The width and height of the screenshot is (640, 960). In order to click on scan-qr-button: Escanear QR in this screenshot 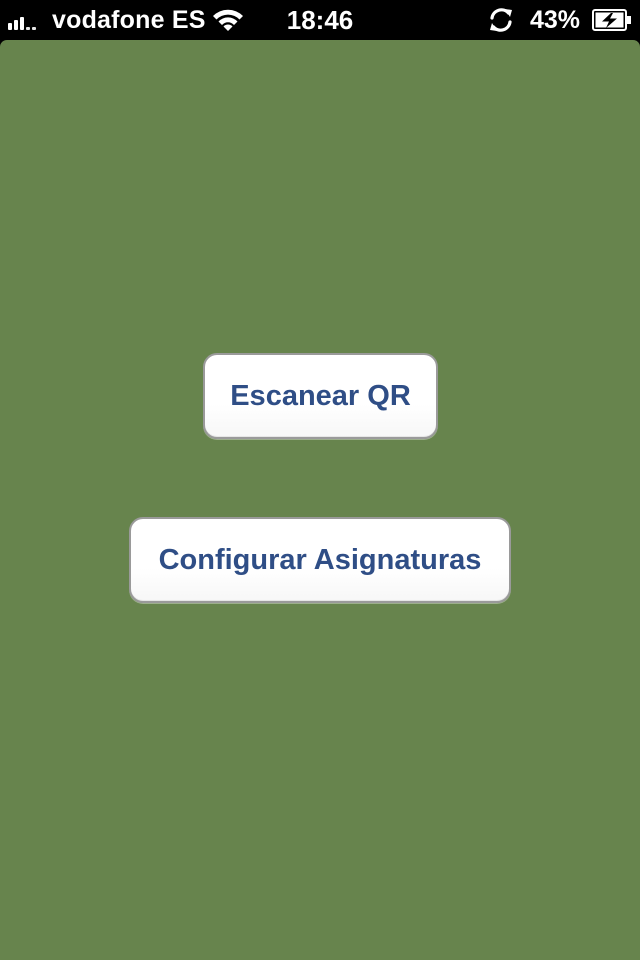, I will do `click(320, 396)`.